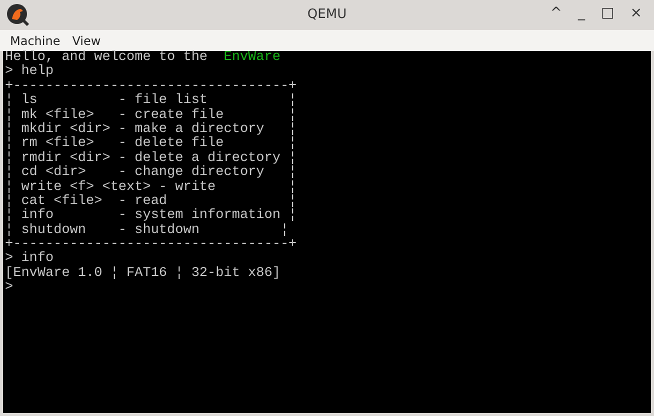  What do you see at coordinates (151, 100) in the screenshot?
I see `terminal-text: ¦ ls - file list ¦` at bounding box center [151, 100].